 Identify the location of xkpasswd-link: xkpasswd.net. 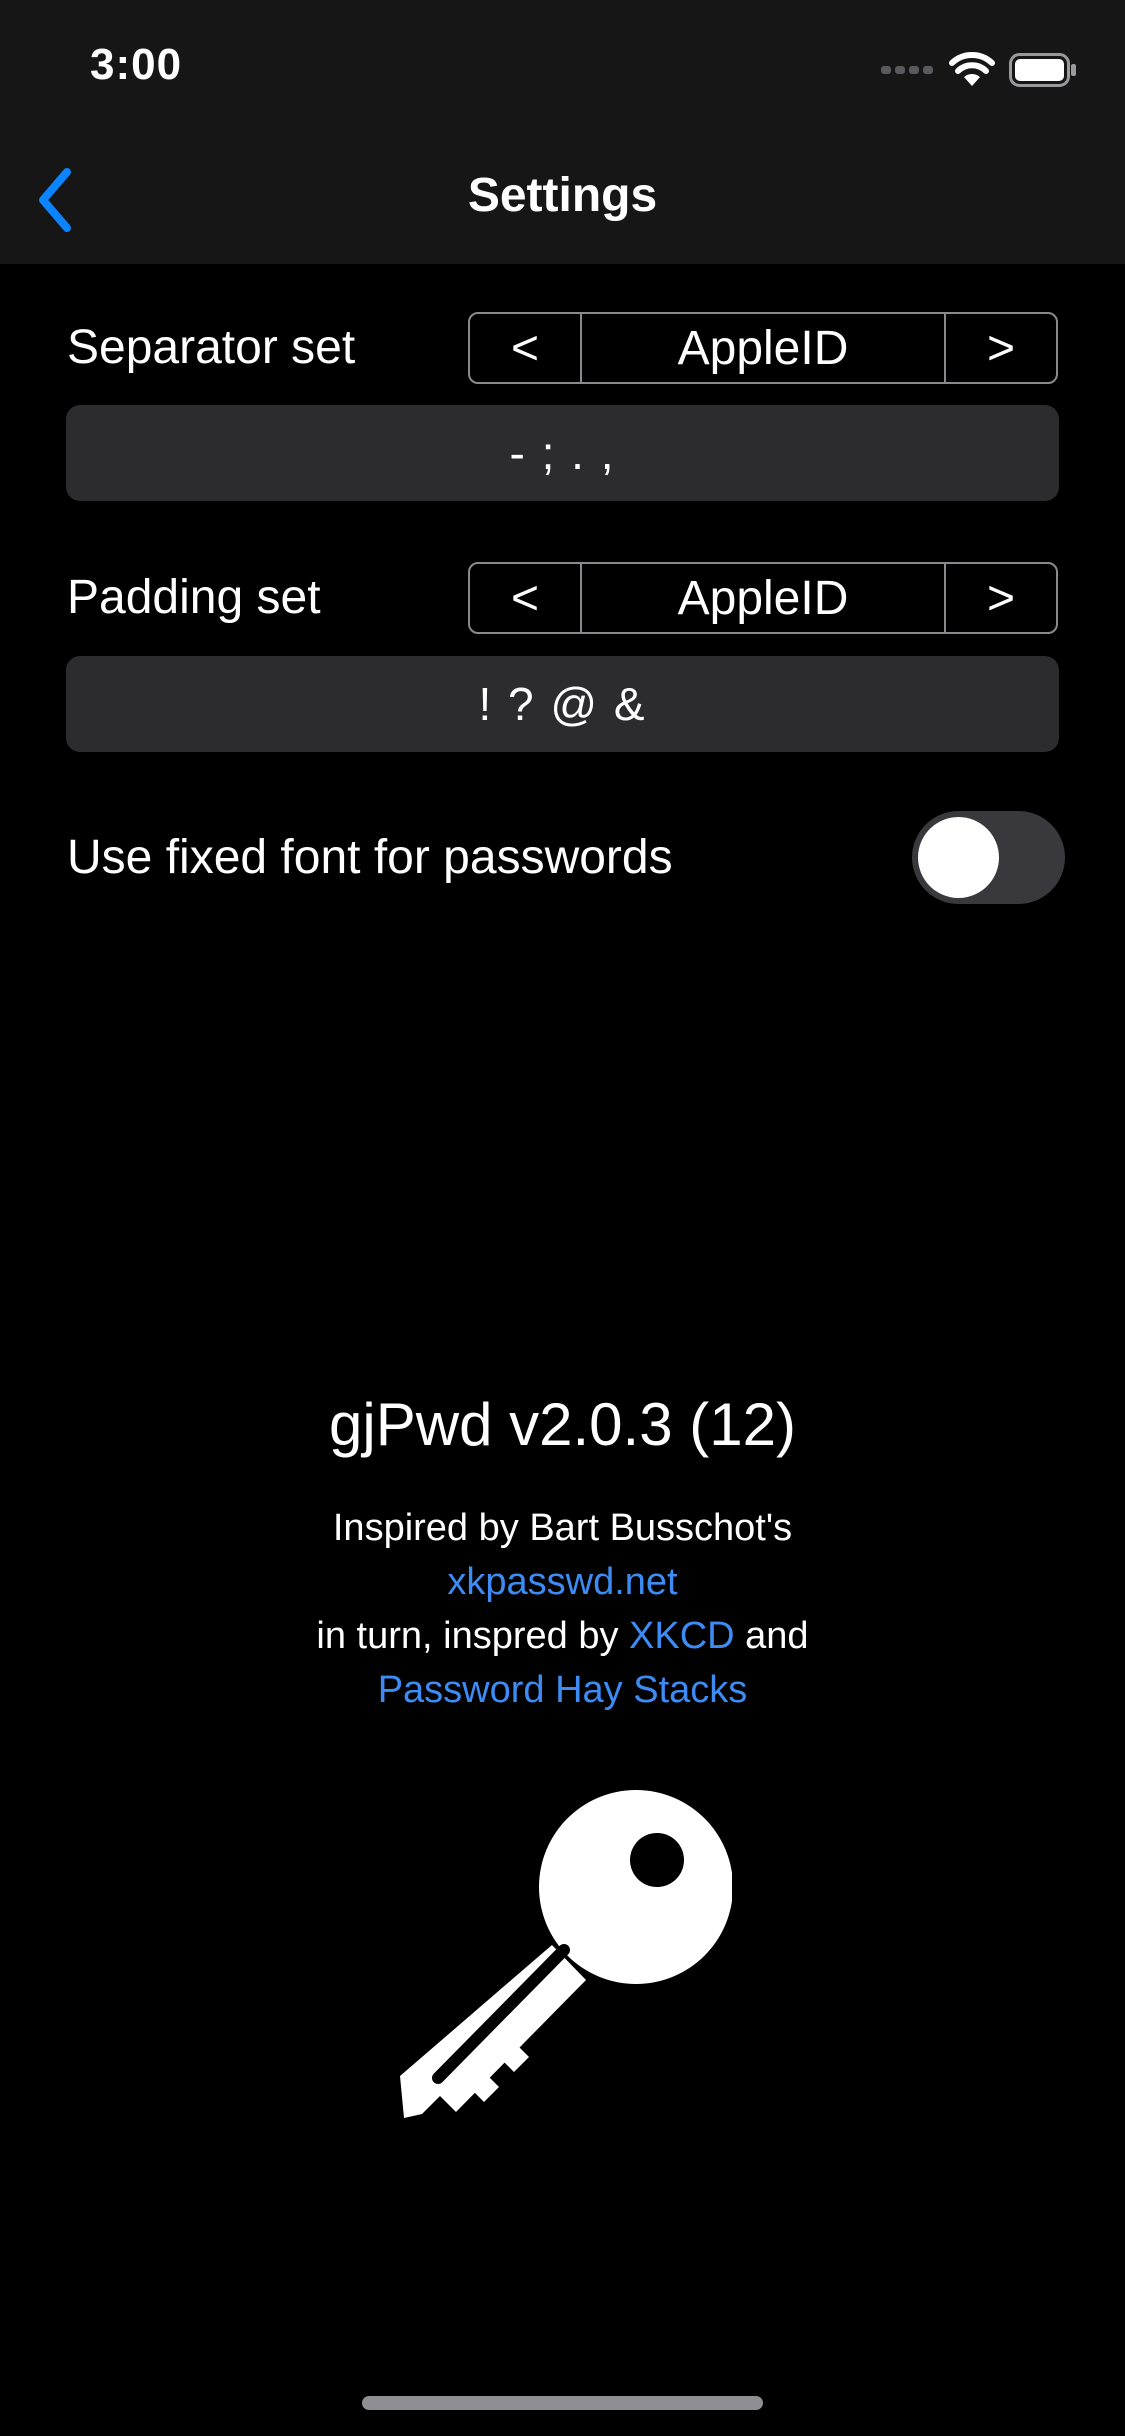
(562, 1582).